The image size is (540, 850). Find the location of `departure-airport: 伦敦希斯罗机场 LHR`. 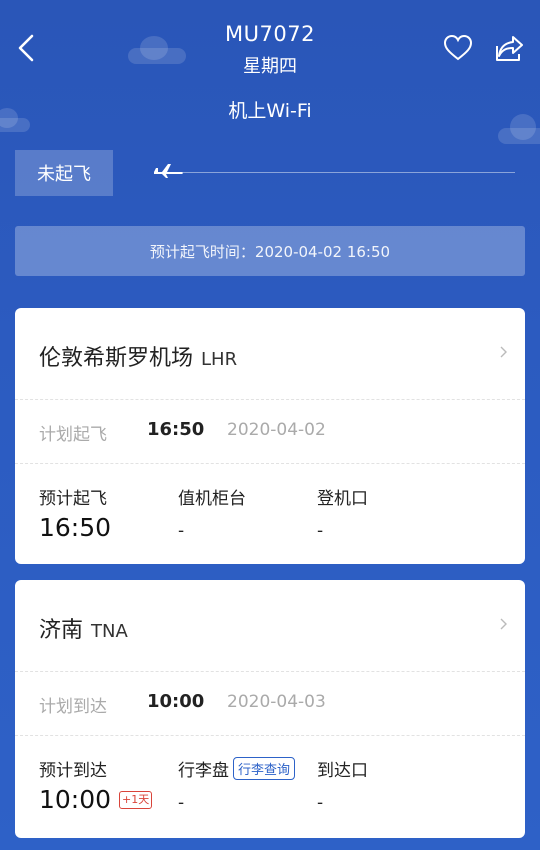

departure-airport: 伦敦希斯罗机场 LHR is located at coordinates (138, 356).